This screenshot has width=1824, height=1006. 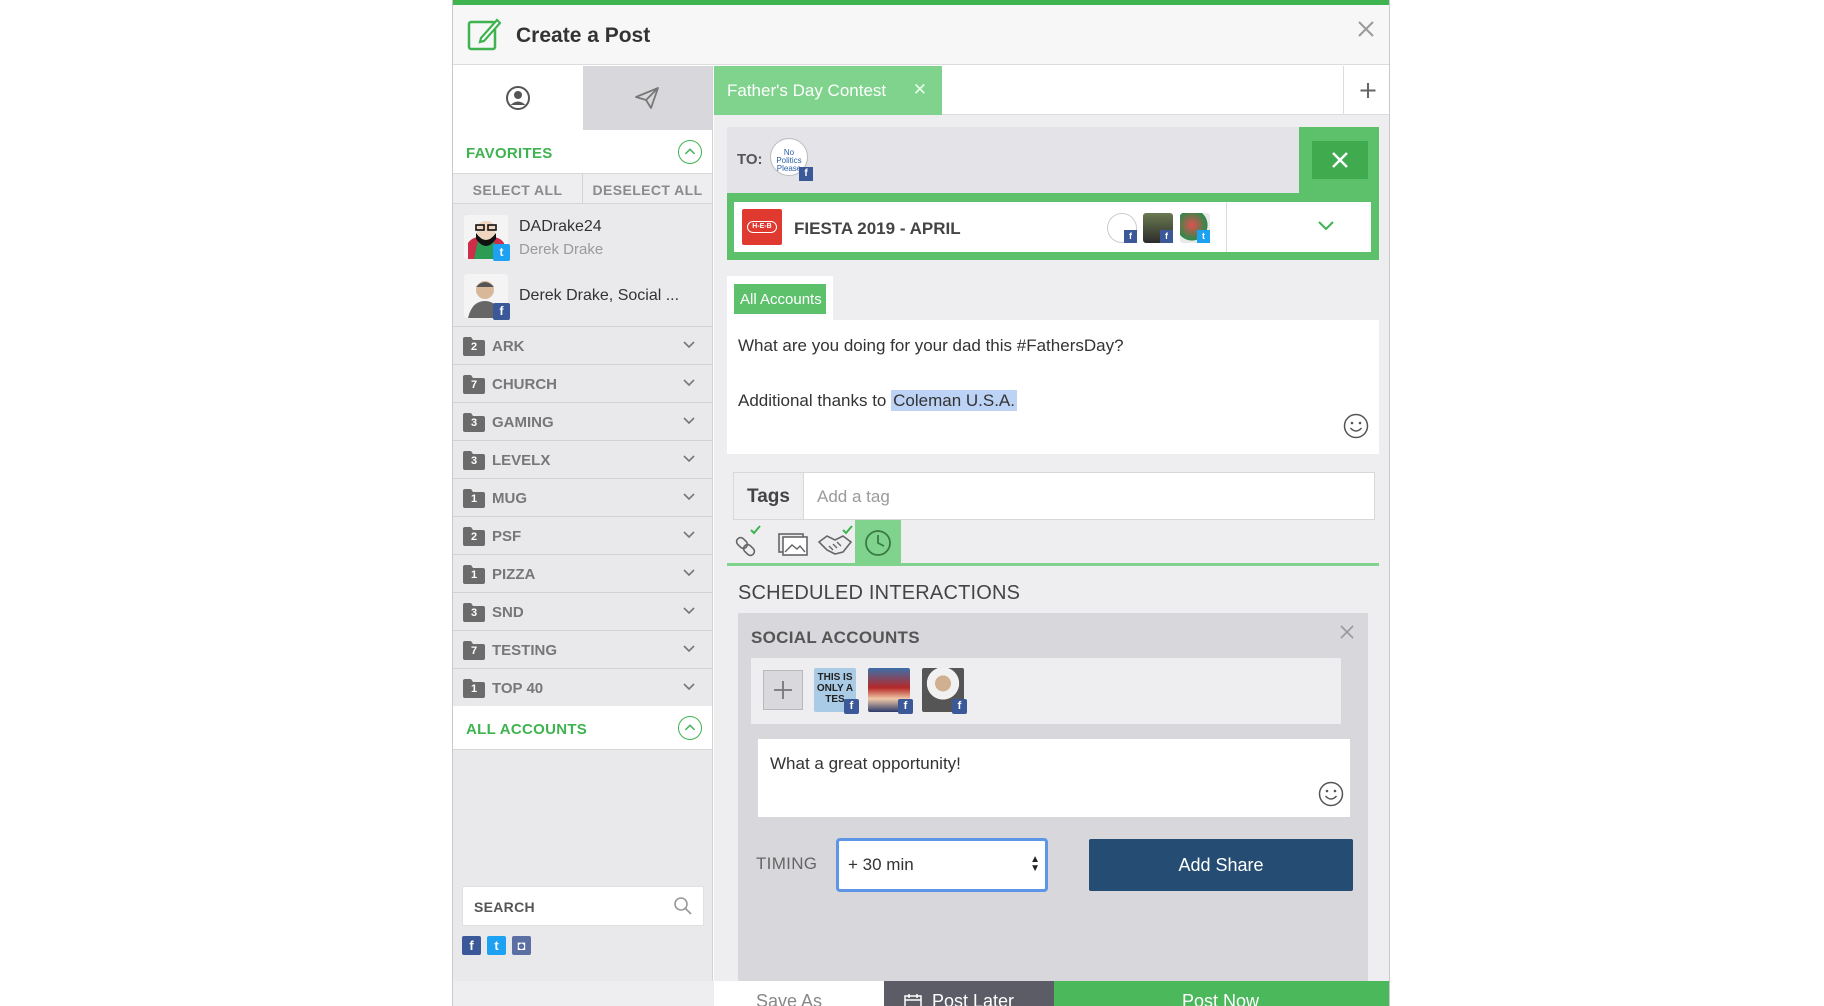 I want to click on remove-campaign-button, so click(x=1339, y=160).